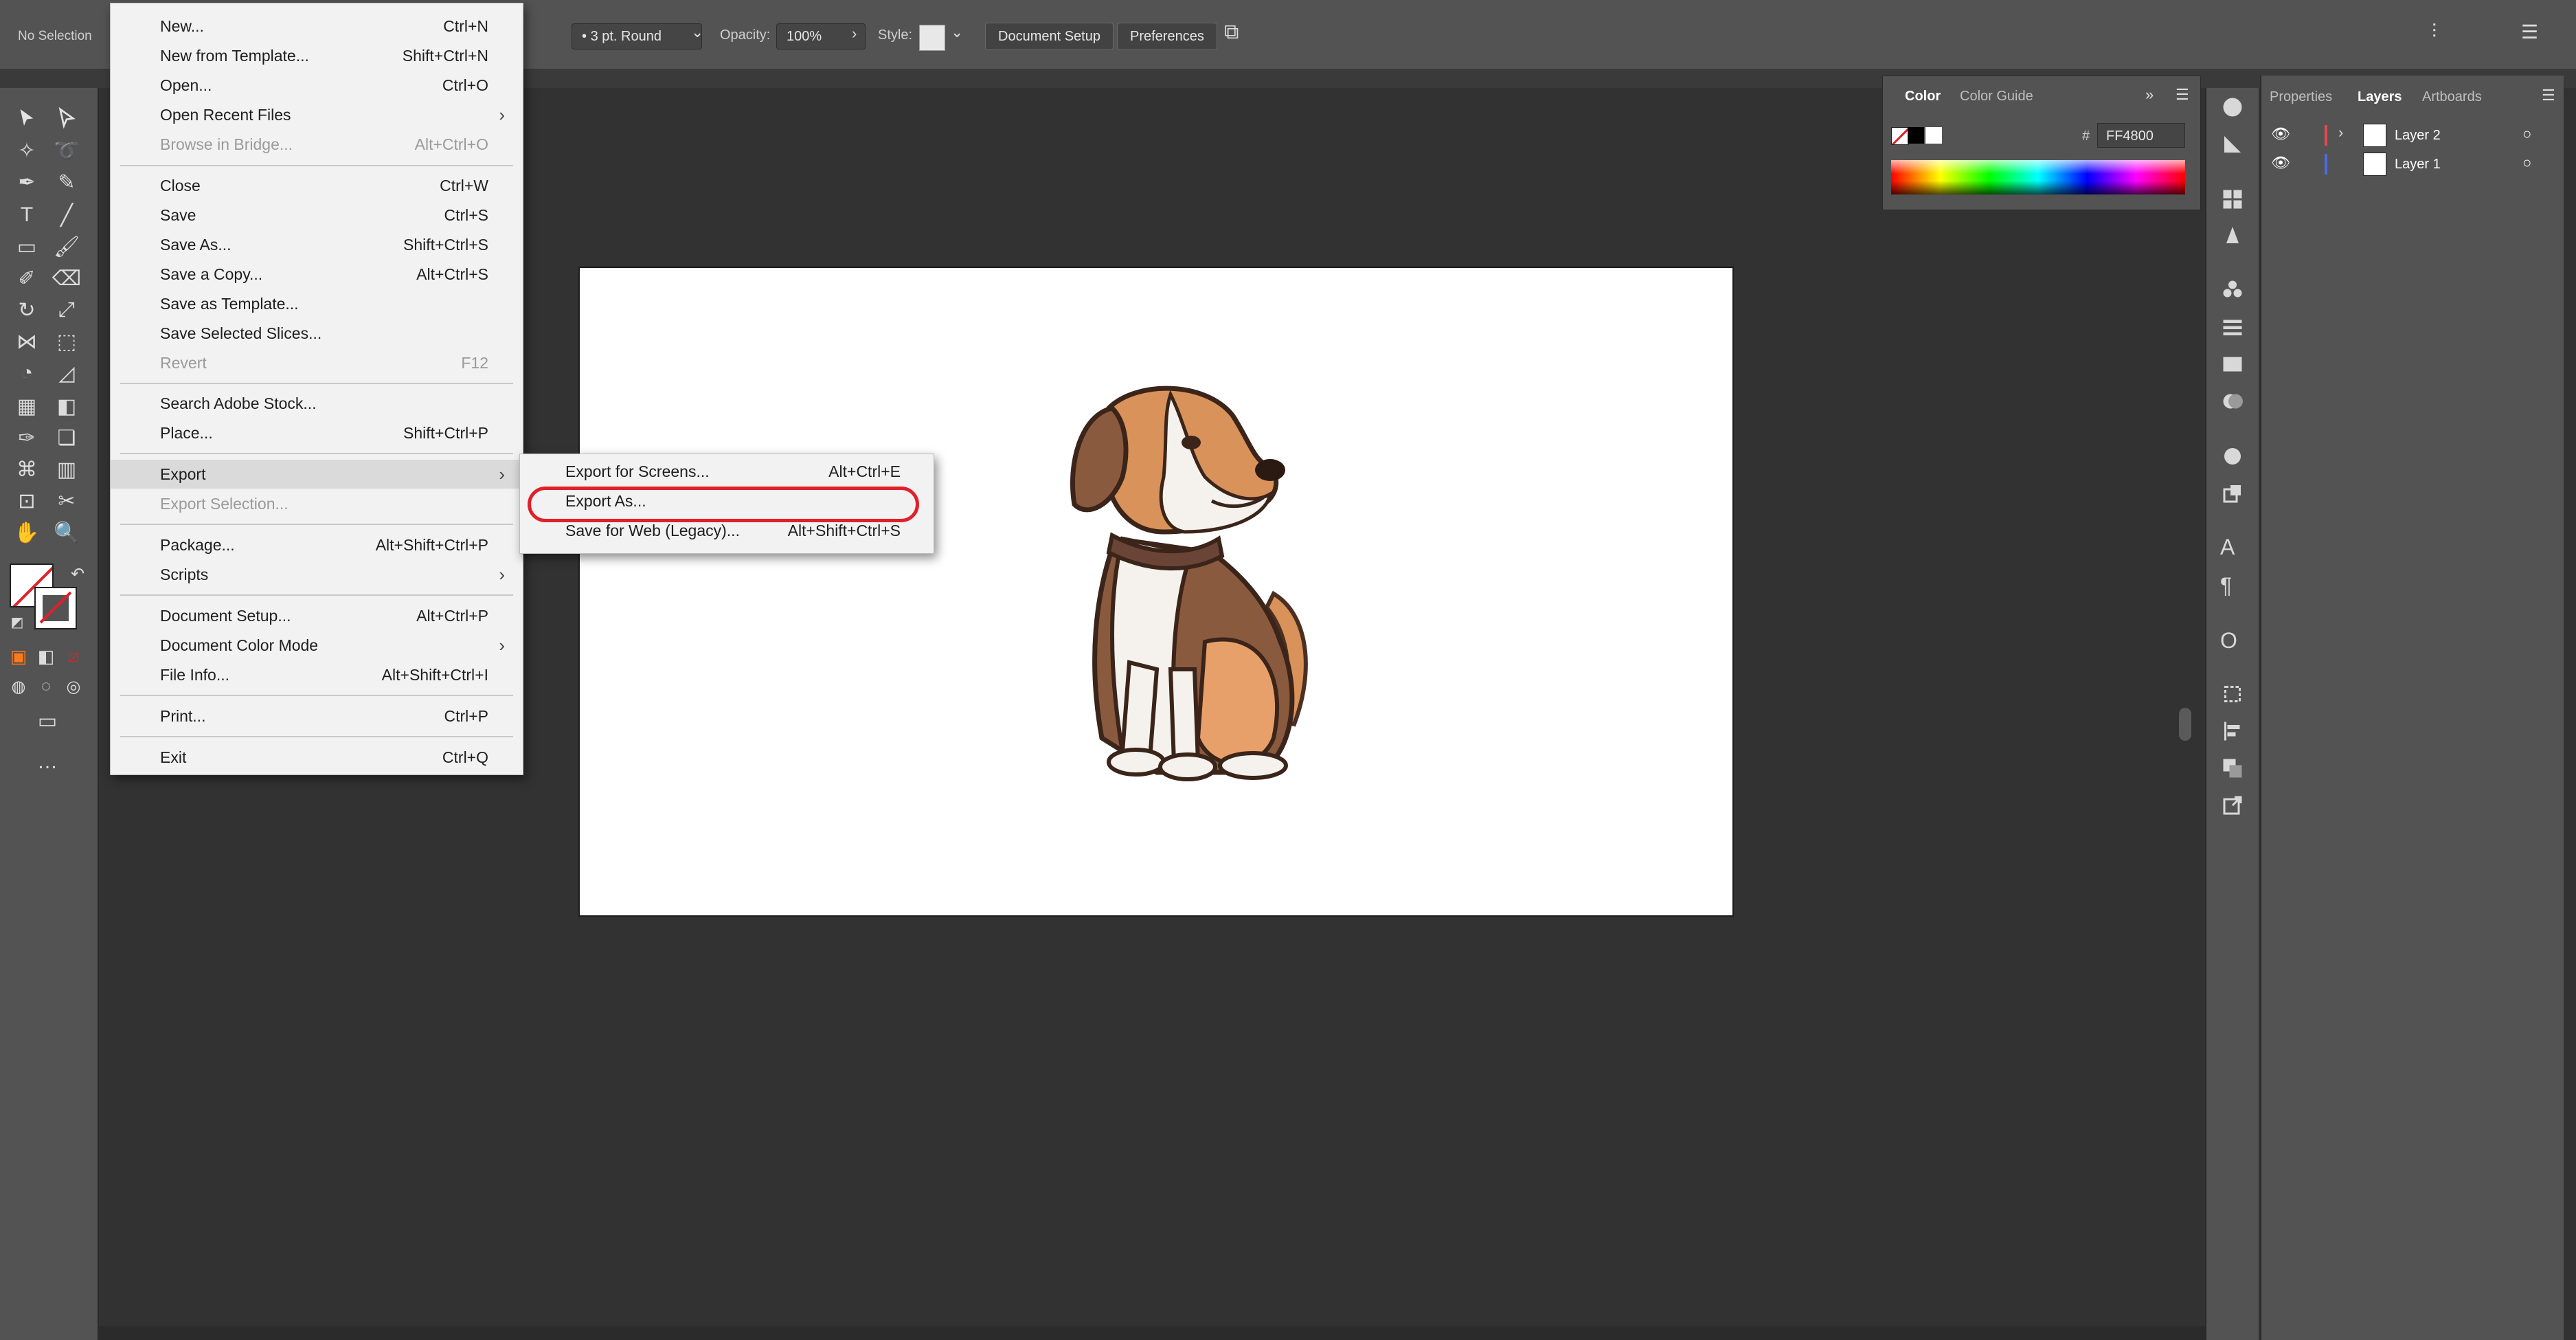  I want to click on layer-row-layer-2: 👁 › Layer 2 ○, so click(2412, 134).